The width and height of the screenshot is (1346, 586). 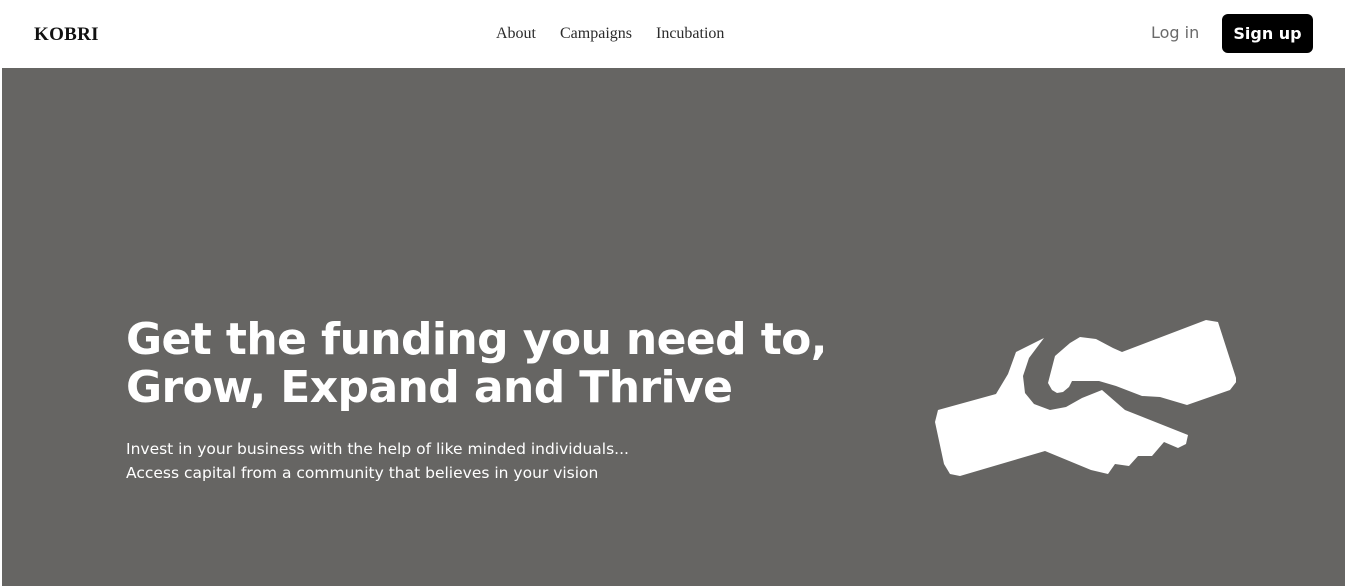 I want to click on handshake-icon, so click(x=1085, y=398).